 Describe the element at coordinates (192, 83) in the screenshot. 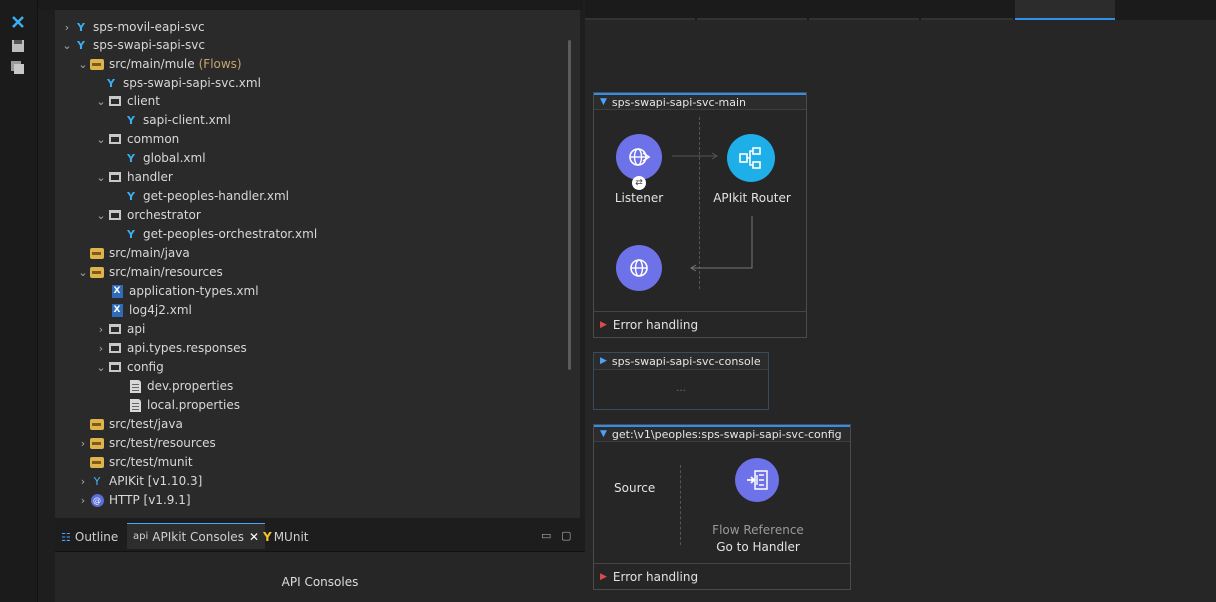

I see `tree-item-label: sps-swapi-sapi-svc.xml` at that location.